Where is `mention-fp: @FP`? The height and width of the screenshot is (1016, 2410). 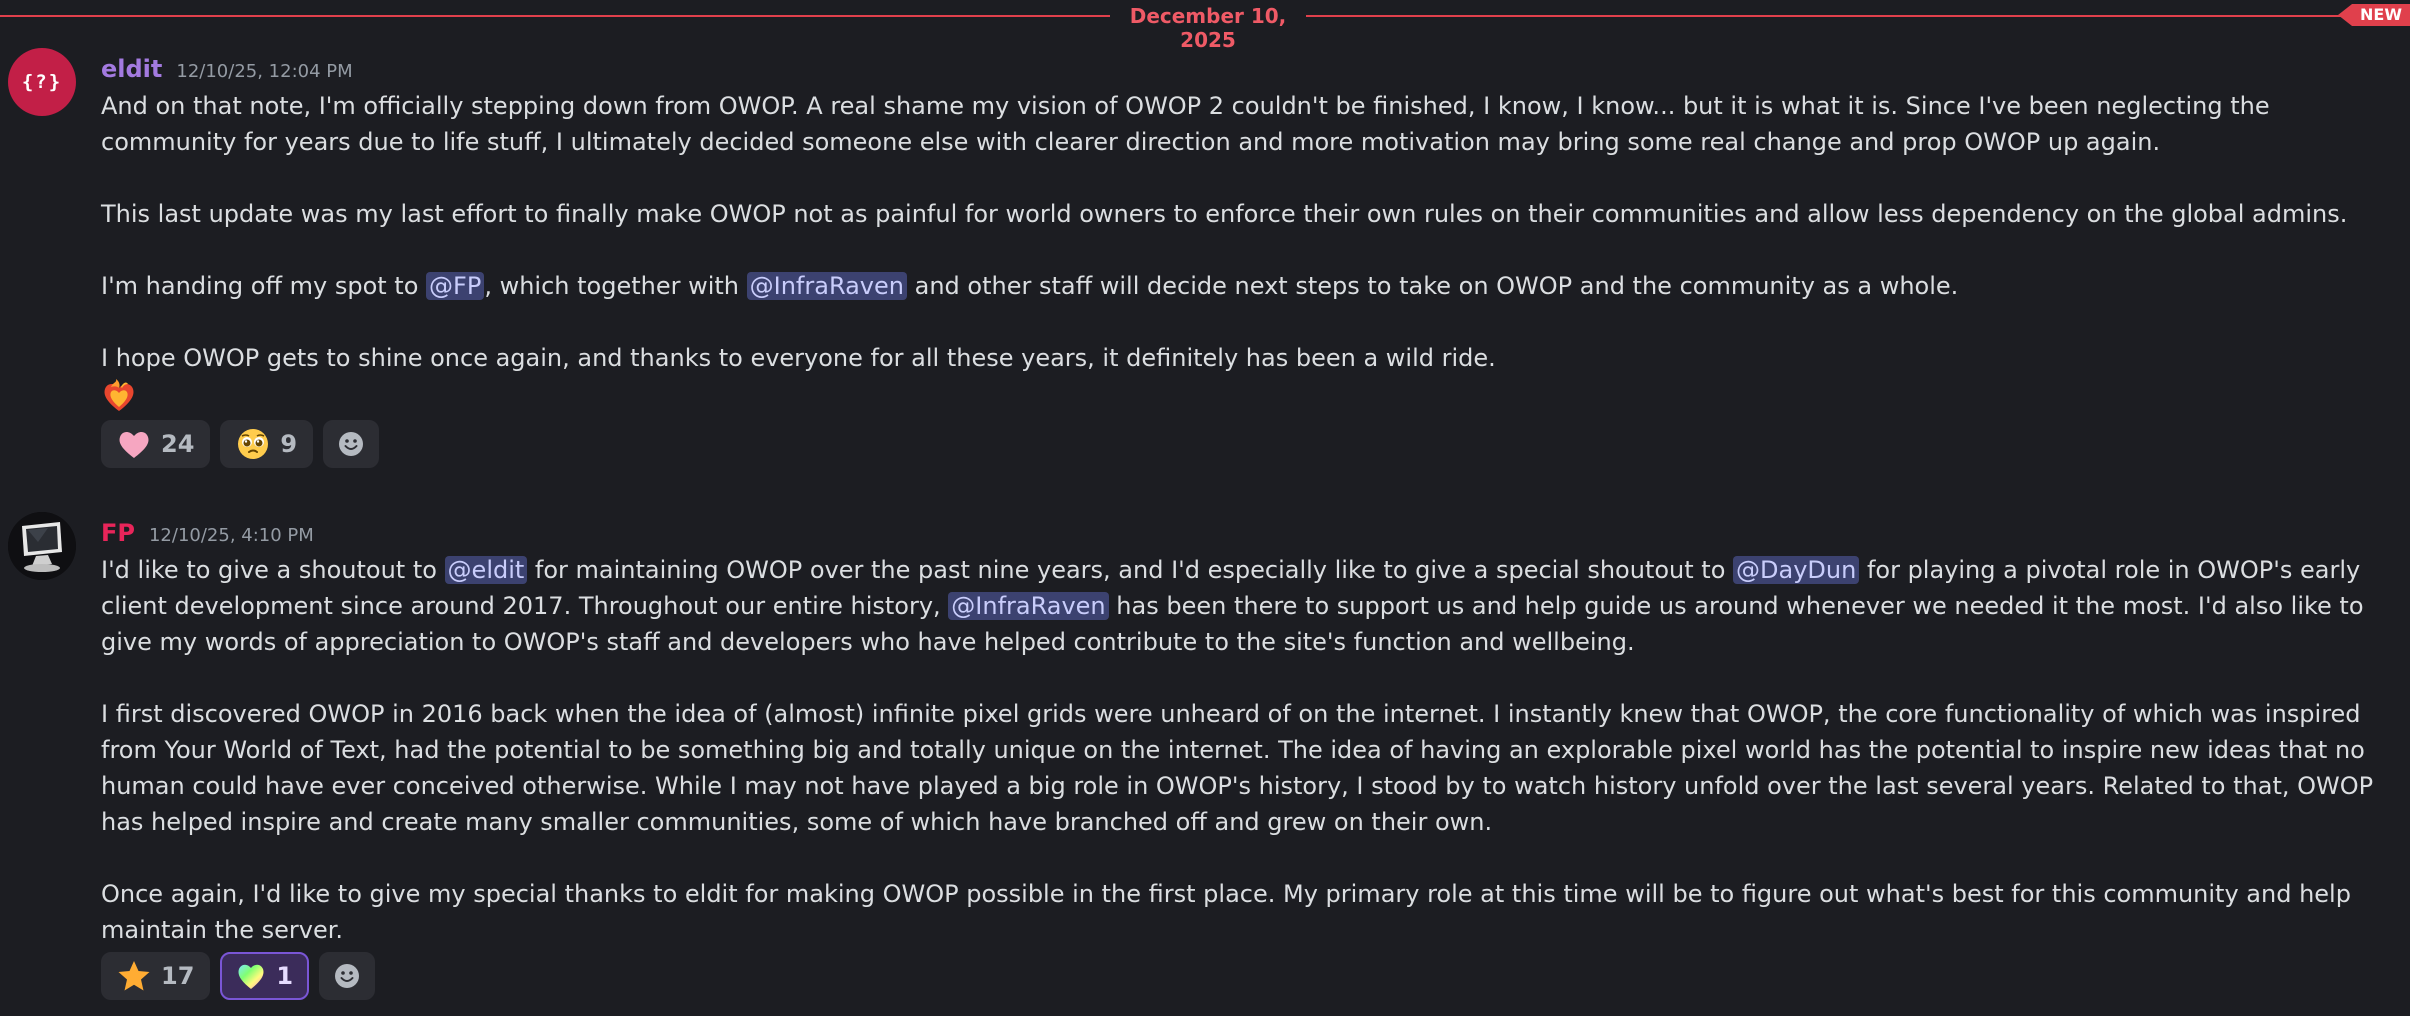
mention-fp: @FP is located at coordinates (455, 286).